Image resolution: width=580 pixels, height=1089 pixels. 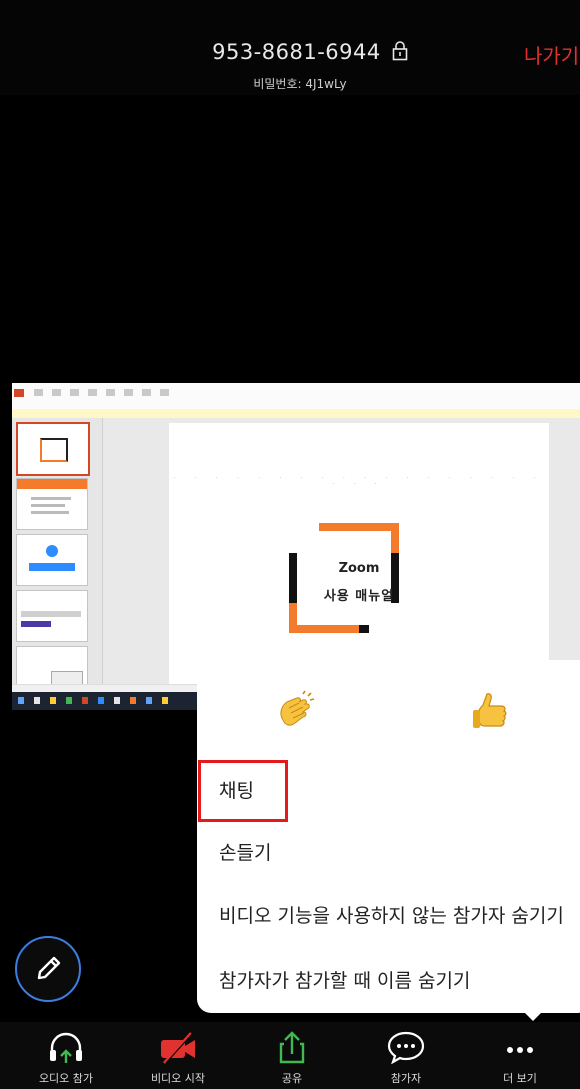 What do you see at coordinates (178, 1078) in the screenshot?
I see `start-video-label: 비디오 시작` at bounding box center [178, 1078].